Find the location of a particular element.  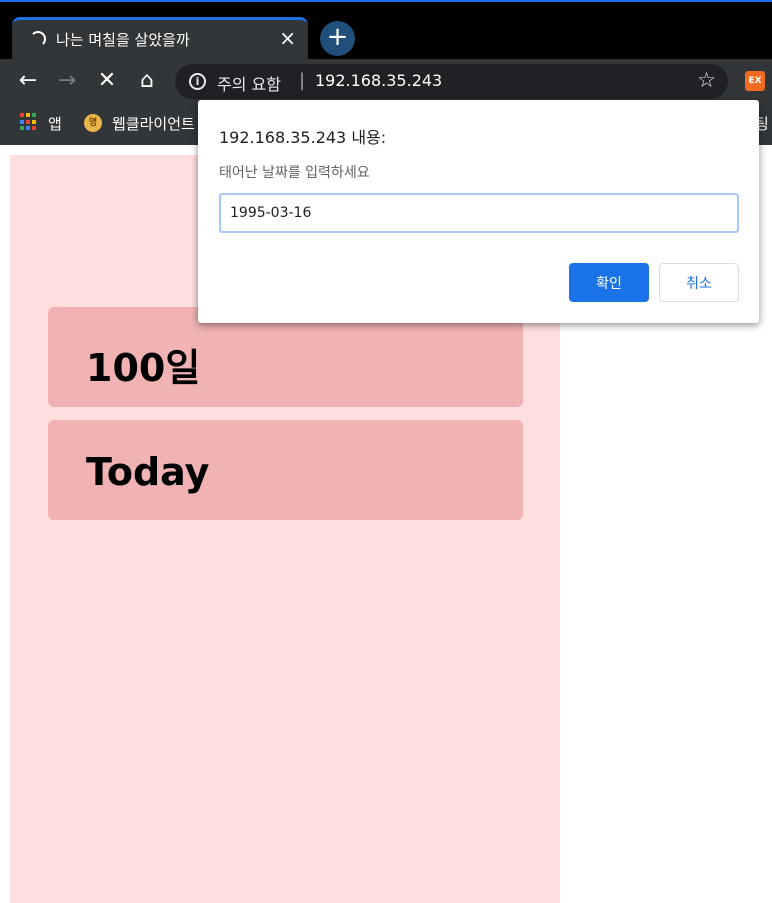

card-title: Today is located at coordinates (148, 472).